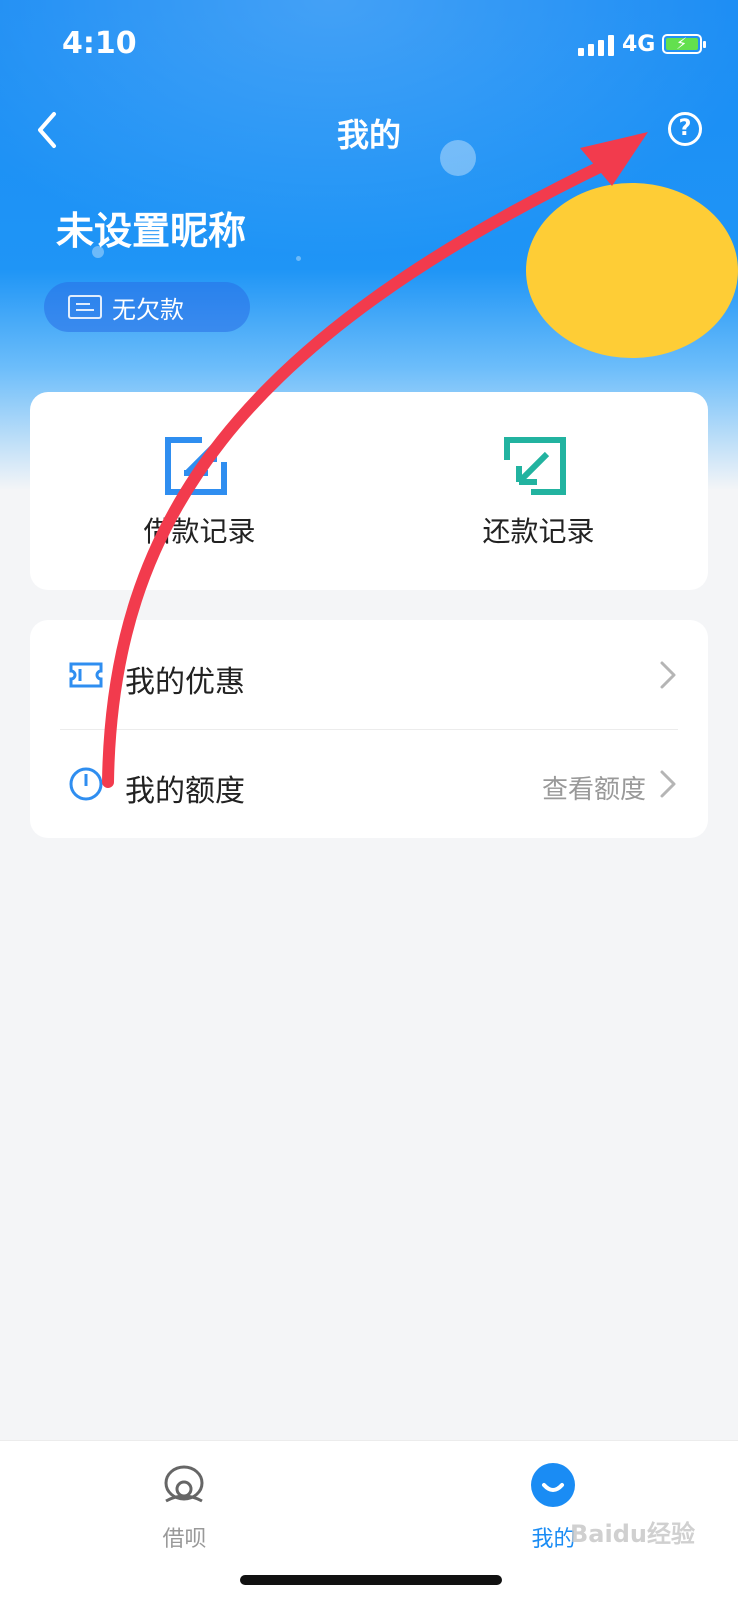 The height and width of the screenshot is (1600, 738). Describe the element at coordinates (99, 43) in the screenshot. I see `status-time: 4:10` at that location.